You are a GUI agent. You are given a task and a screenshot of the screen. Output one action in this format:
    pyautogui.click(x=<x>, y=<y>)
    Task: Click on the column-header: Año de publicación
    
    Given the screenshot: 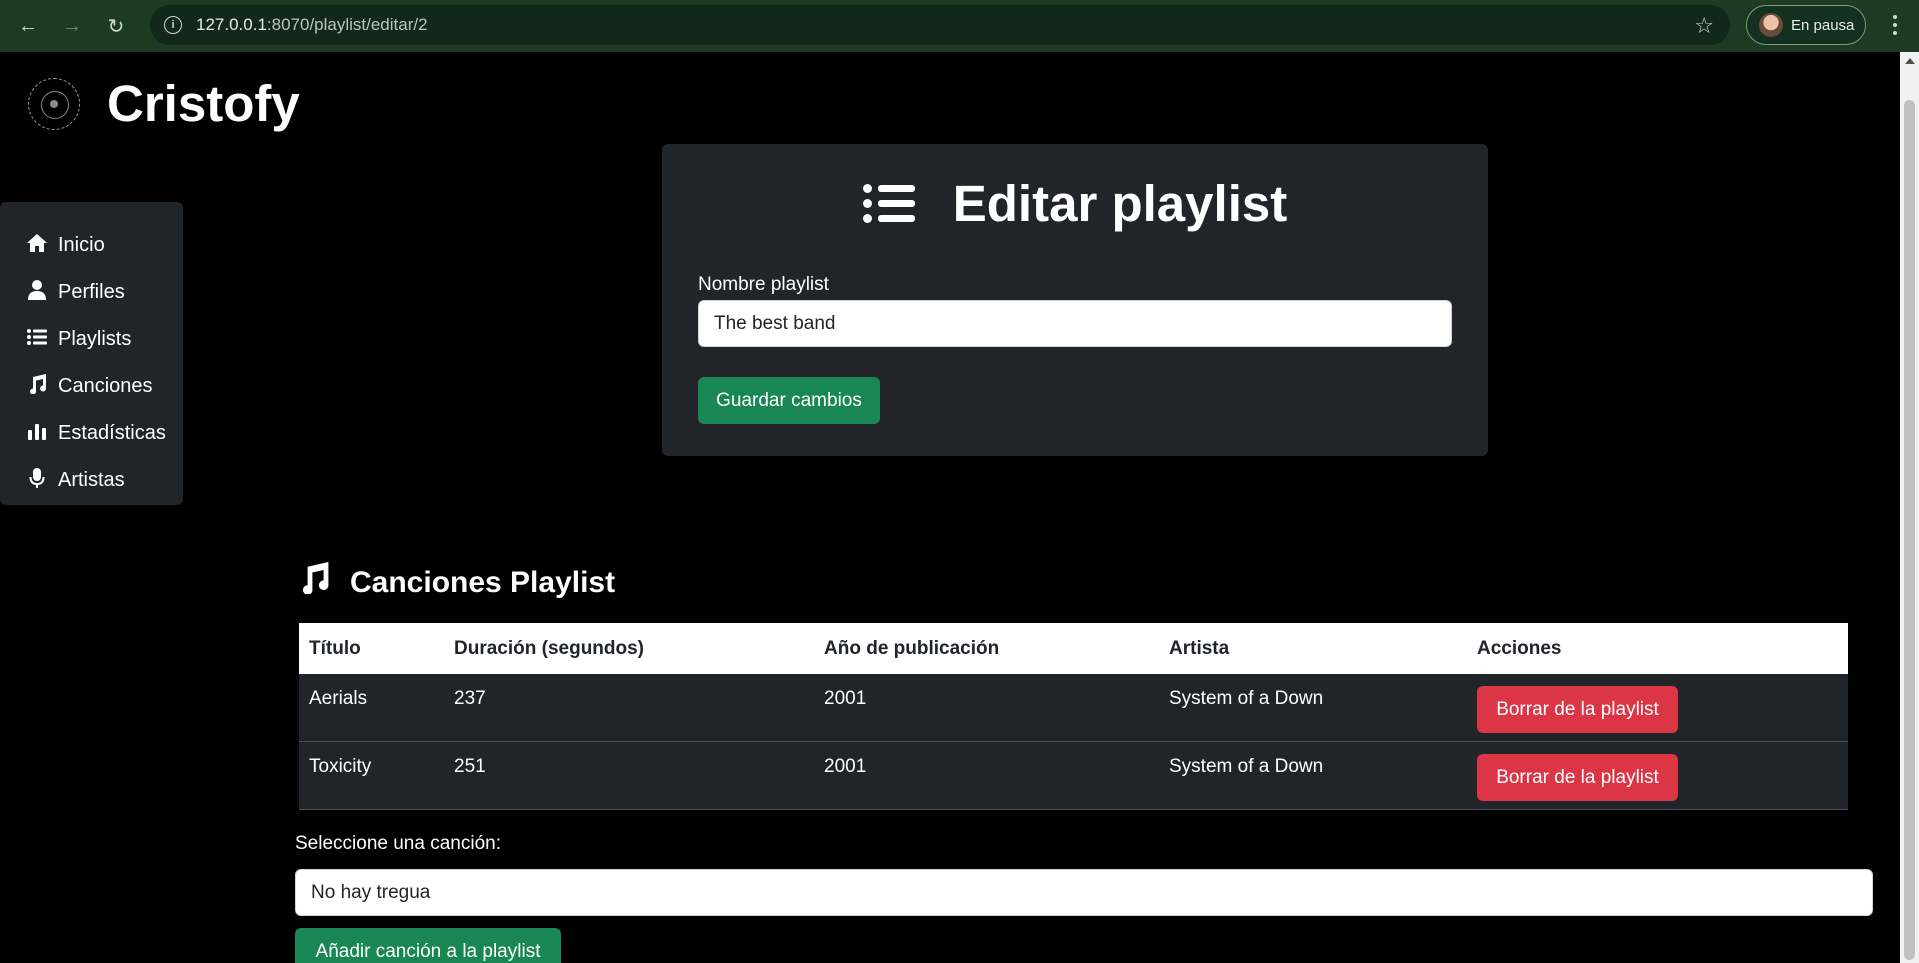 What is the action you would take?
    pyautogui.click(x=912, y=648)
    